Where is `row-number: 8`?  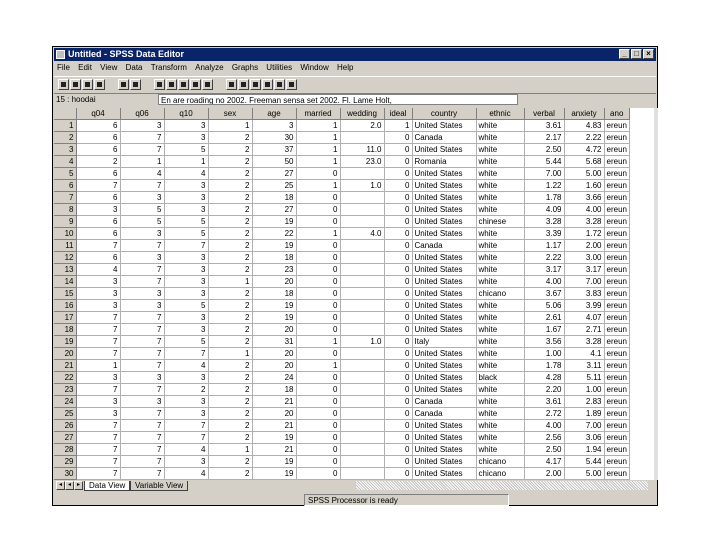
row-number: 8 is located at coordinates (65, 209).